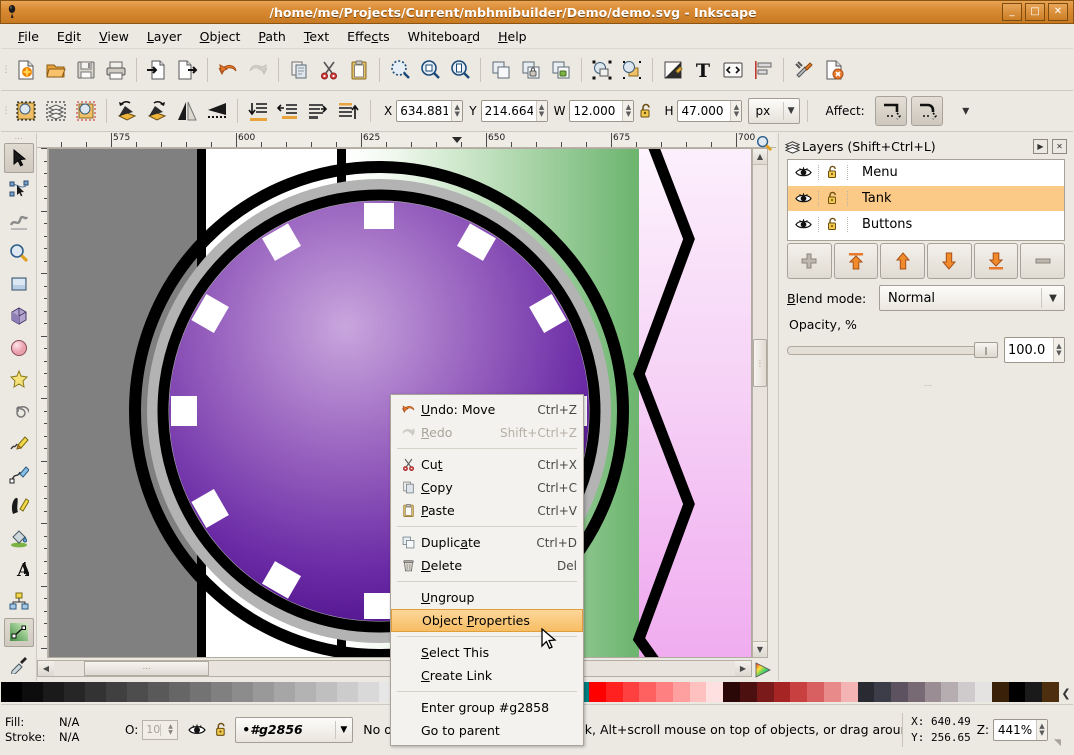 The width and height of the screenshot is (1074, 755). Describe the element at coordinates (217, 111) in the screenshot. I see `flip-vertical-icon` at that location.